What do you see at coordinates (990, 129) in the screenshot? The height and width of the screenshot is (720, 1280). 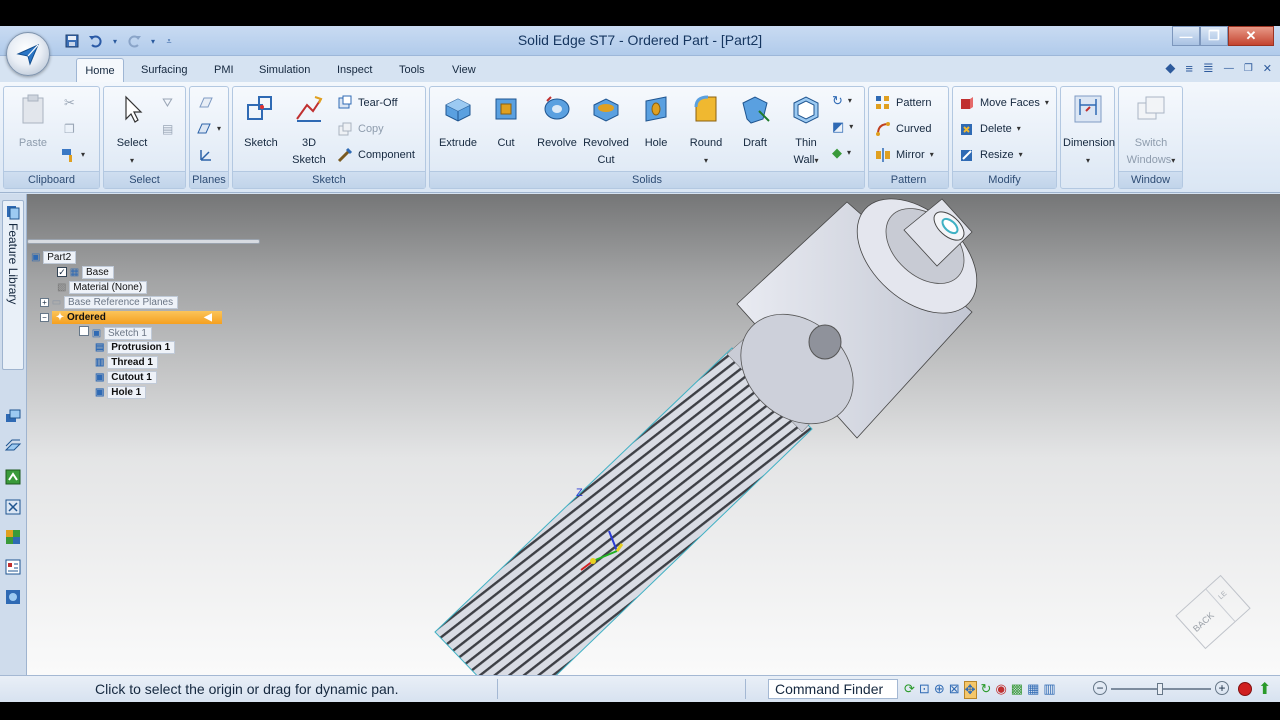 I see `delete-button: Delete ▾` at bounding box center [990, 129].